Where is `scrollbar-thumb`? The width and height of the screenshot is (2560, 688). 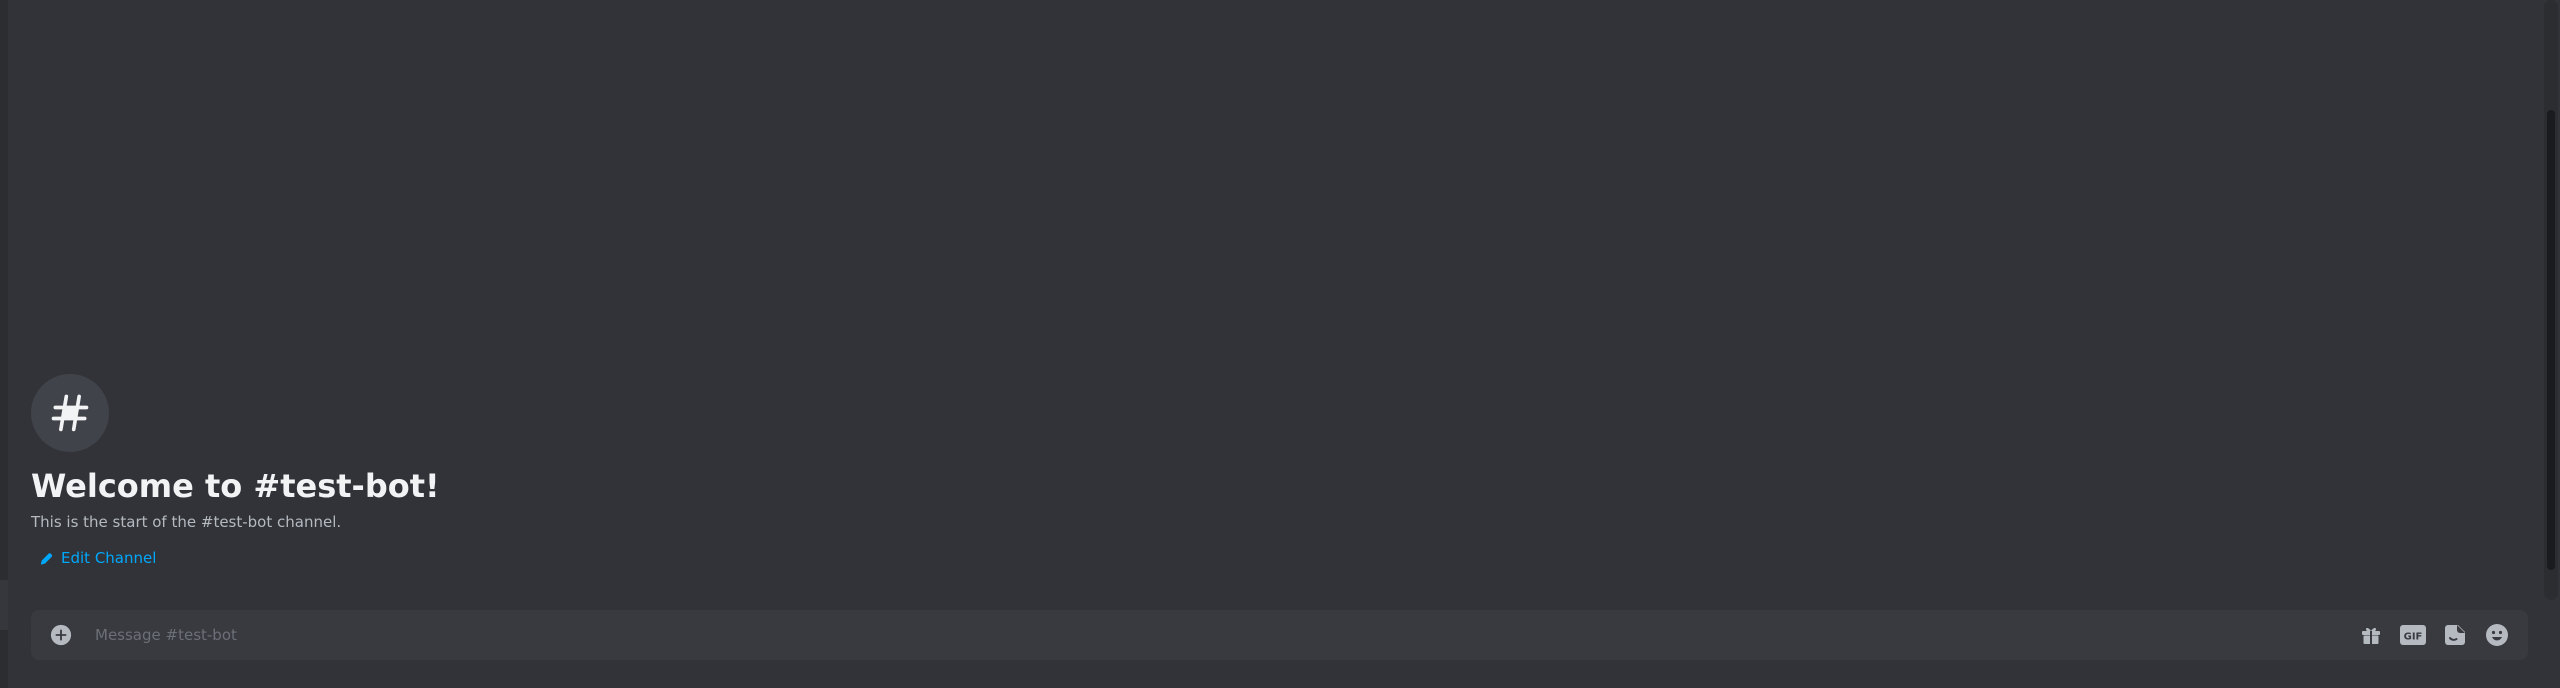 scrollbar-thumb is located at coordinates (2551, 340).